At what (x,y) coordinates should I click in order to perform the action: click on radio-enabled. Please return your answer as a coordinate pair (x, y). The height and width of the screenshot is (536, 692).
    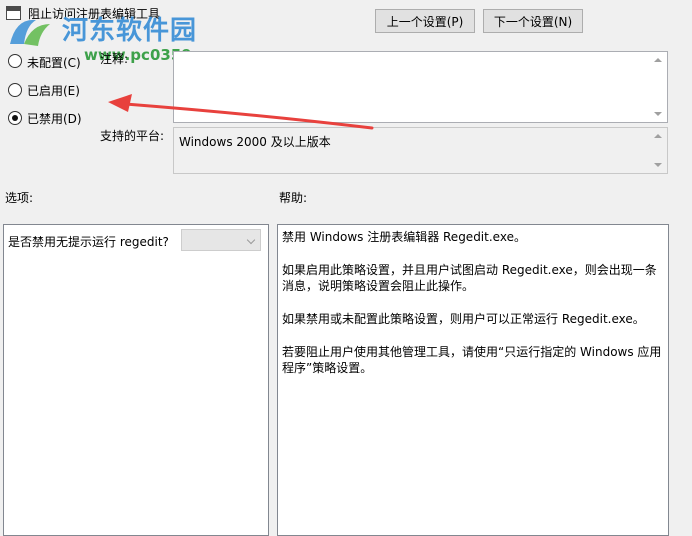
    Looking at the image, I should click on (15, 90).